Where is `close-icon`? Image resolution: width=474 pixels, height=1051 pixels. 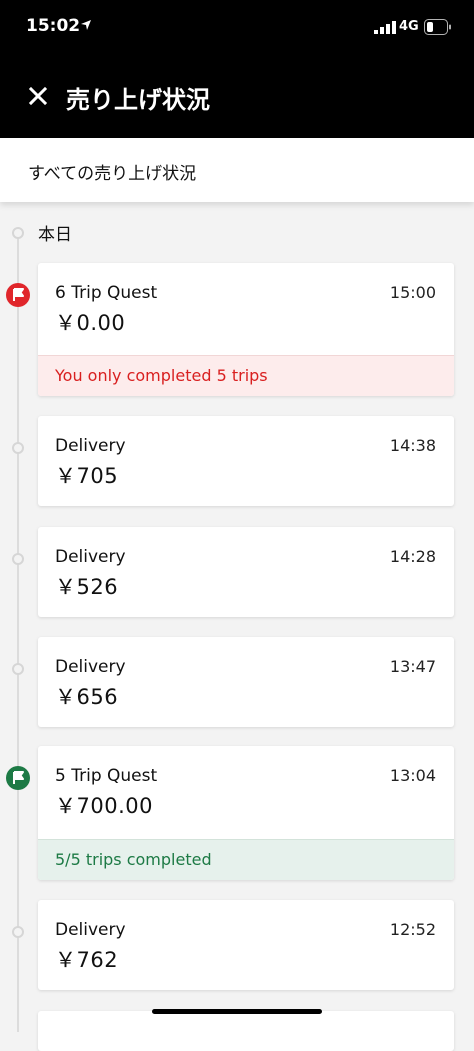
close-icon is located at coordinates (38, 96).